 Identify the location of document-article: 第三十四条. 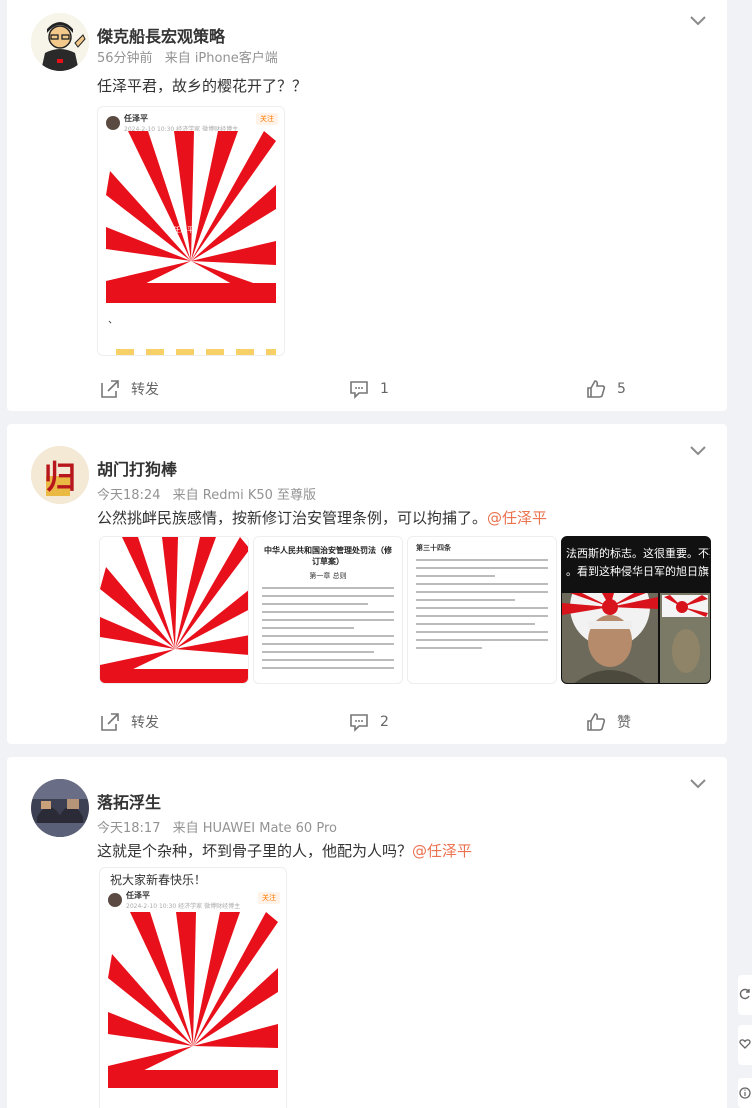
(433, 548).